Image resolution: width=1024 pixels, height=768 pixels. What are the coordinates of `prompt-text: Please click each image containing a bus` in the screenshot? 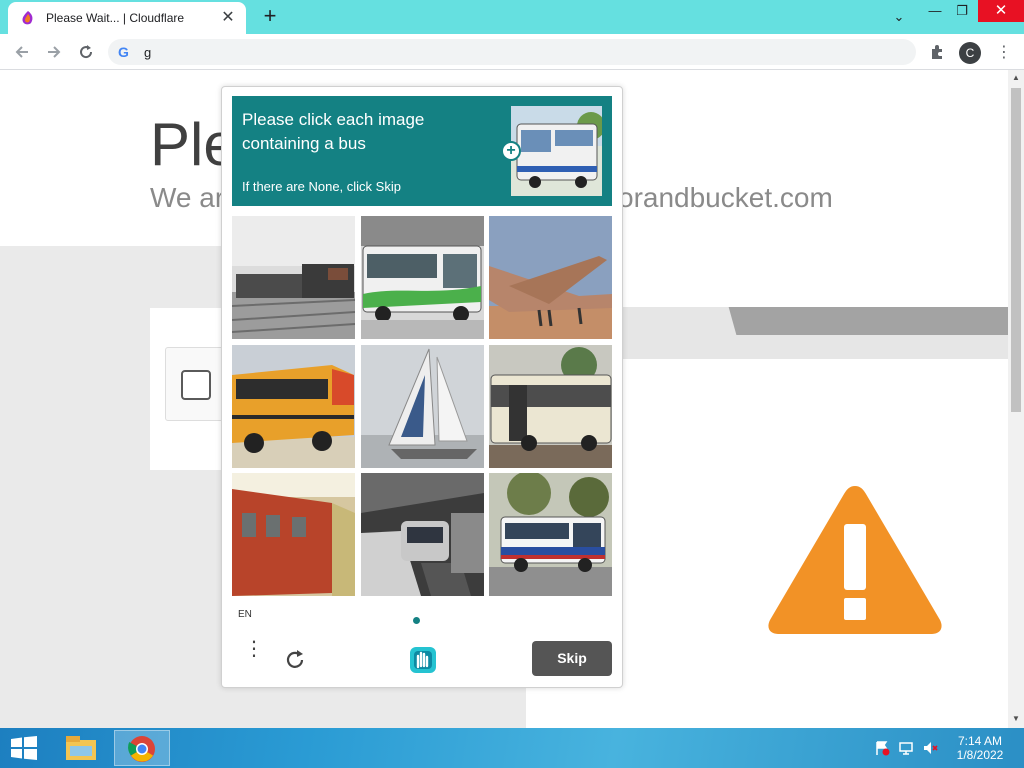 It's located at (333, 131).